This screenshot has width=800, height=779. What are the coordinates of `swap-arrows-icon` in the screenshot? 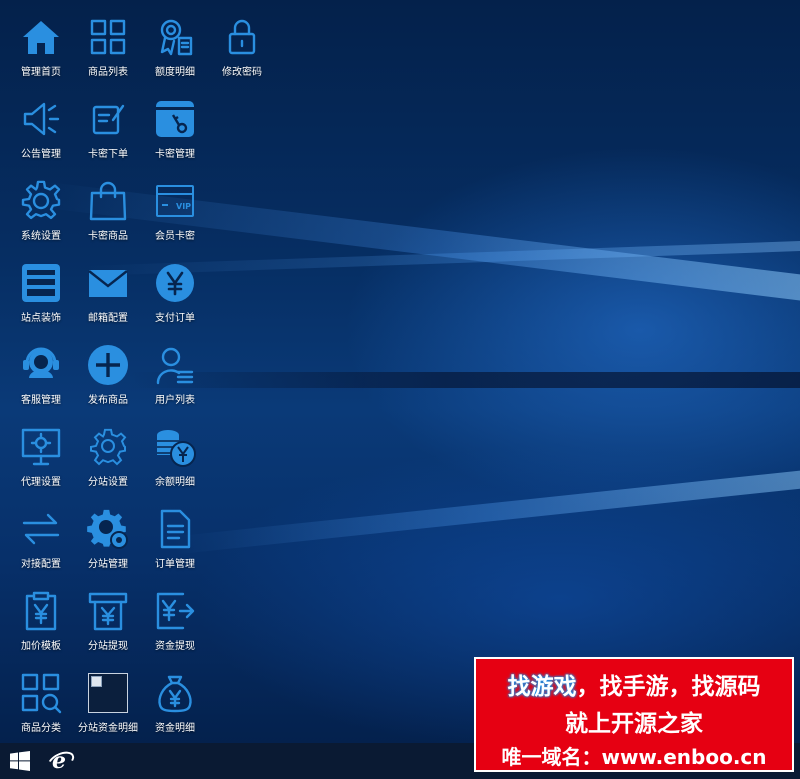 It's located at (41, 529).